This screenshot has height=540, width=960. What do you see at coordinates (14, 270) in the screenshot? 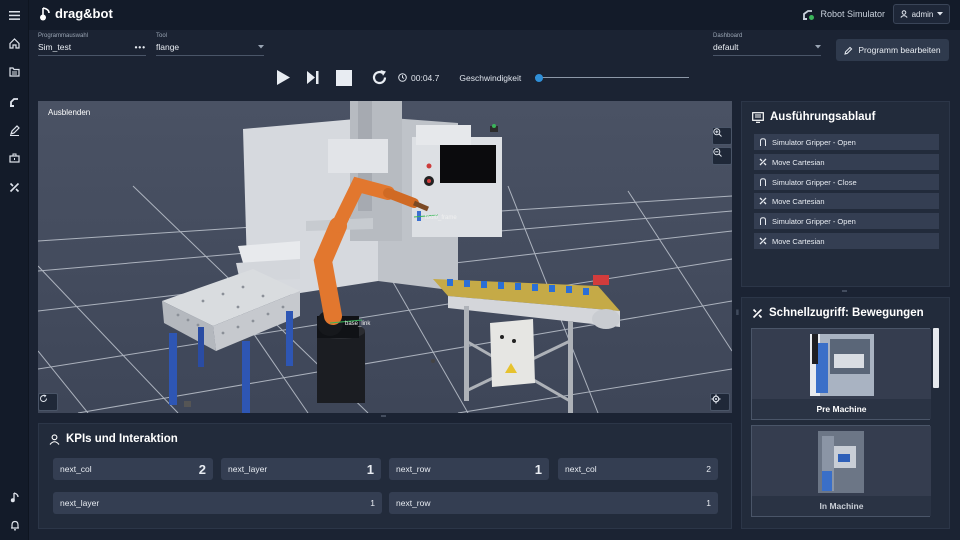
I see `sidebar` at bounding box center [14, 270].